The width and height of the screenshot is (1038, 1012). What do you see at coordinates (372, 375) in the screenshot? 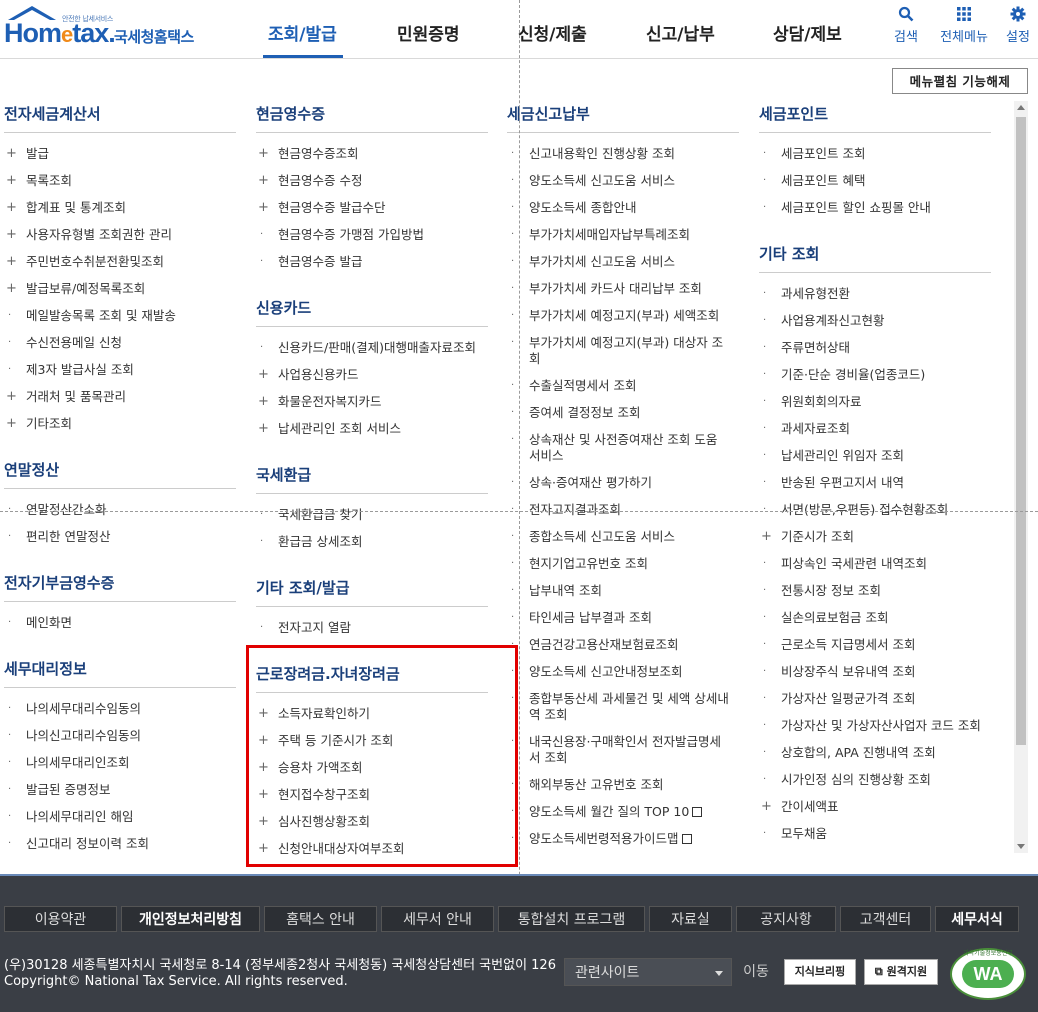
I see `menu-item: + 사업용신용카드` at bounding box center [372, 375].